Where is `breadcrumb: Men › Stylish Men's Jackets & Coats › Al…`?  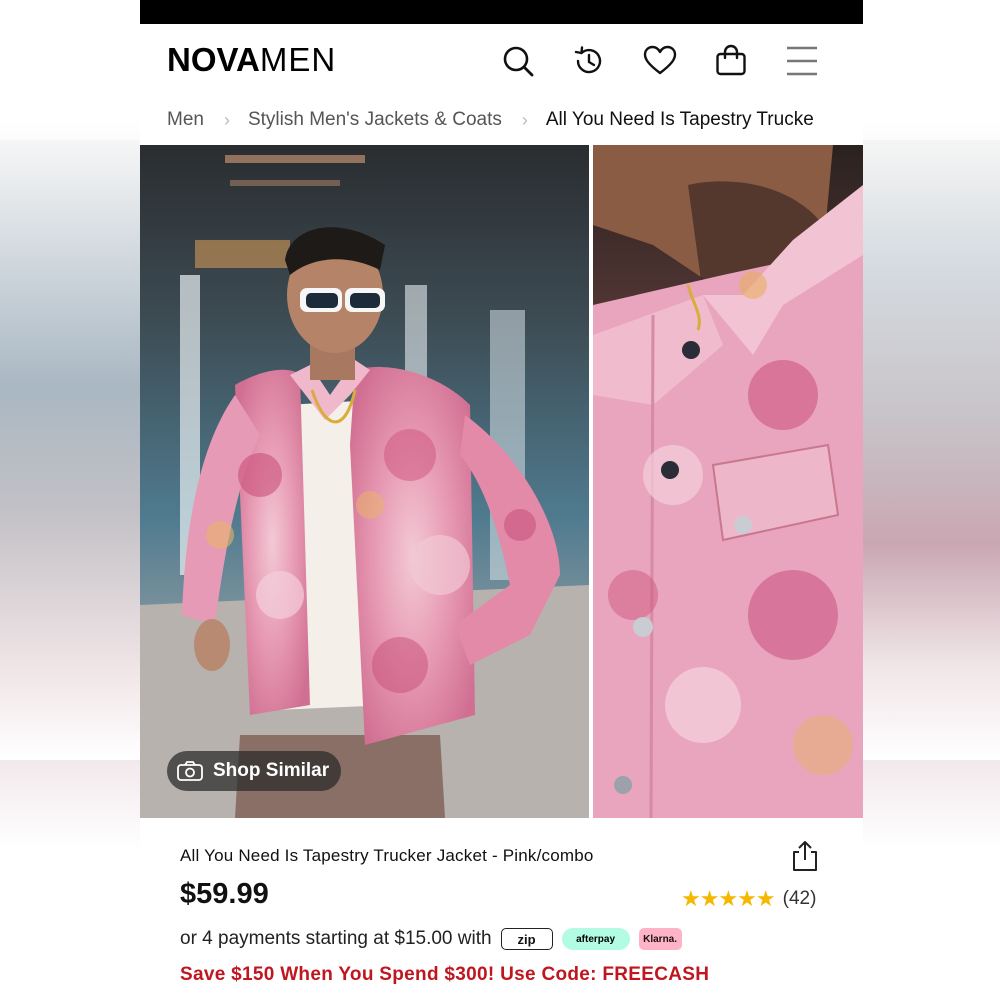
breadcrumb: Men › Stylish Men's Jackets & Coats › Al… is located at coordinates (501, 120).